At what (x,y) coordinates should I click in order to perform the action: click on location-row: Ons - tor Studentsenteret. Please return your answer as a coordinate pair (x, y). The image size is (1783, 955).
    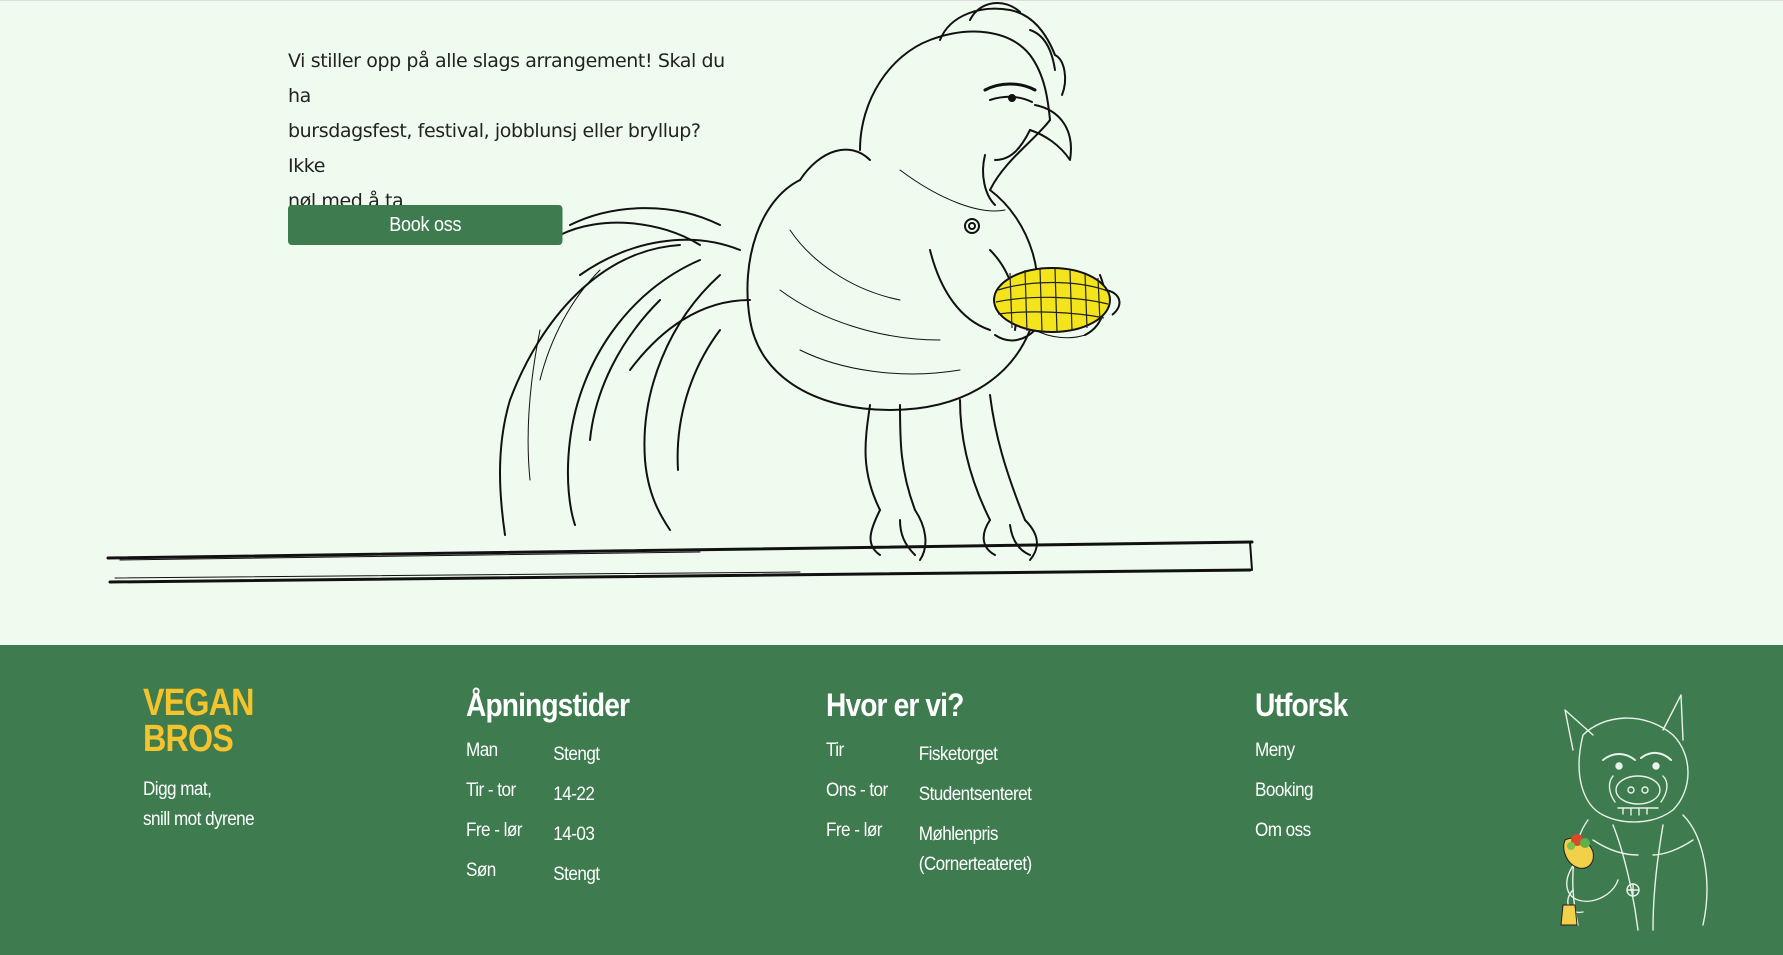
    Looking at the image, I should click on (943, 800).